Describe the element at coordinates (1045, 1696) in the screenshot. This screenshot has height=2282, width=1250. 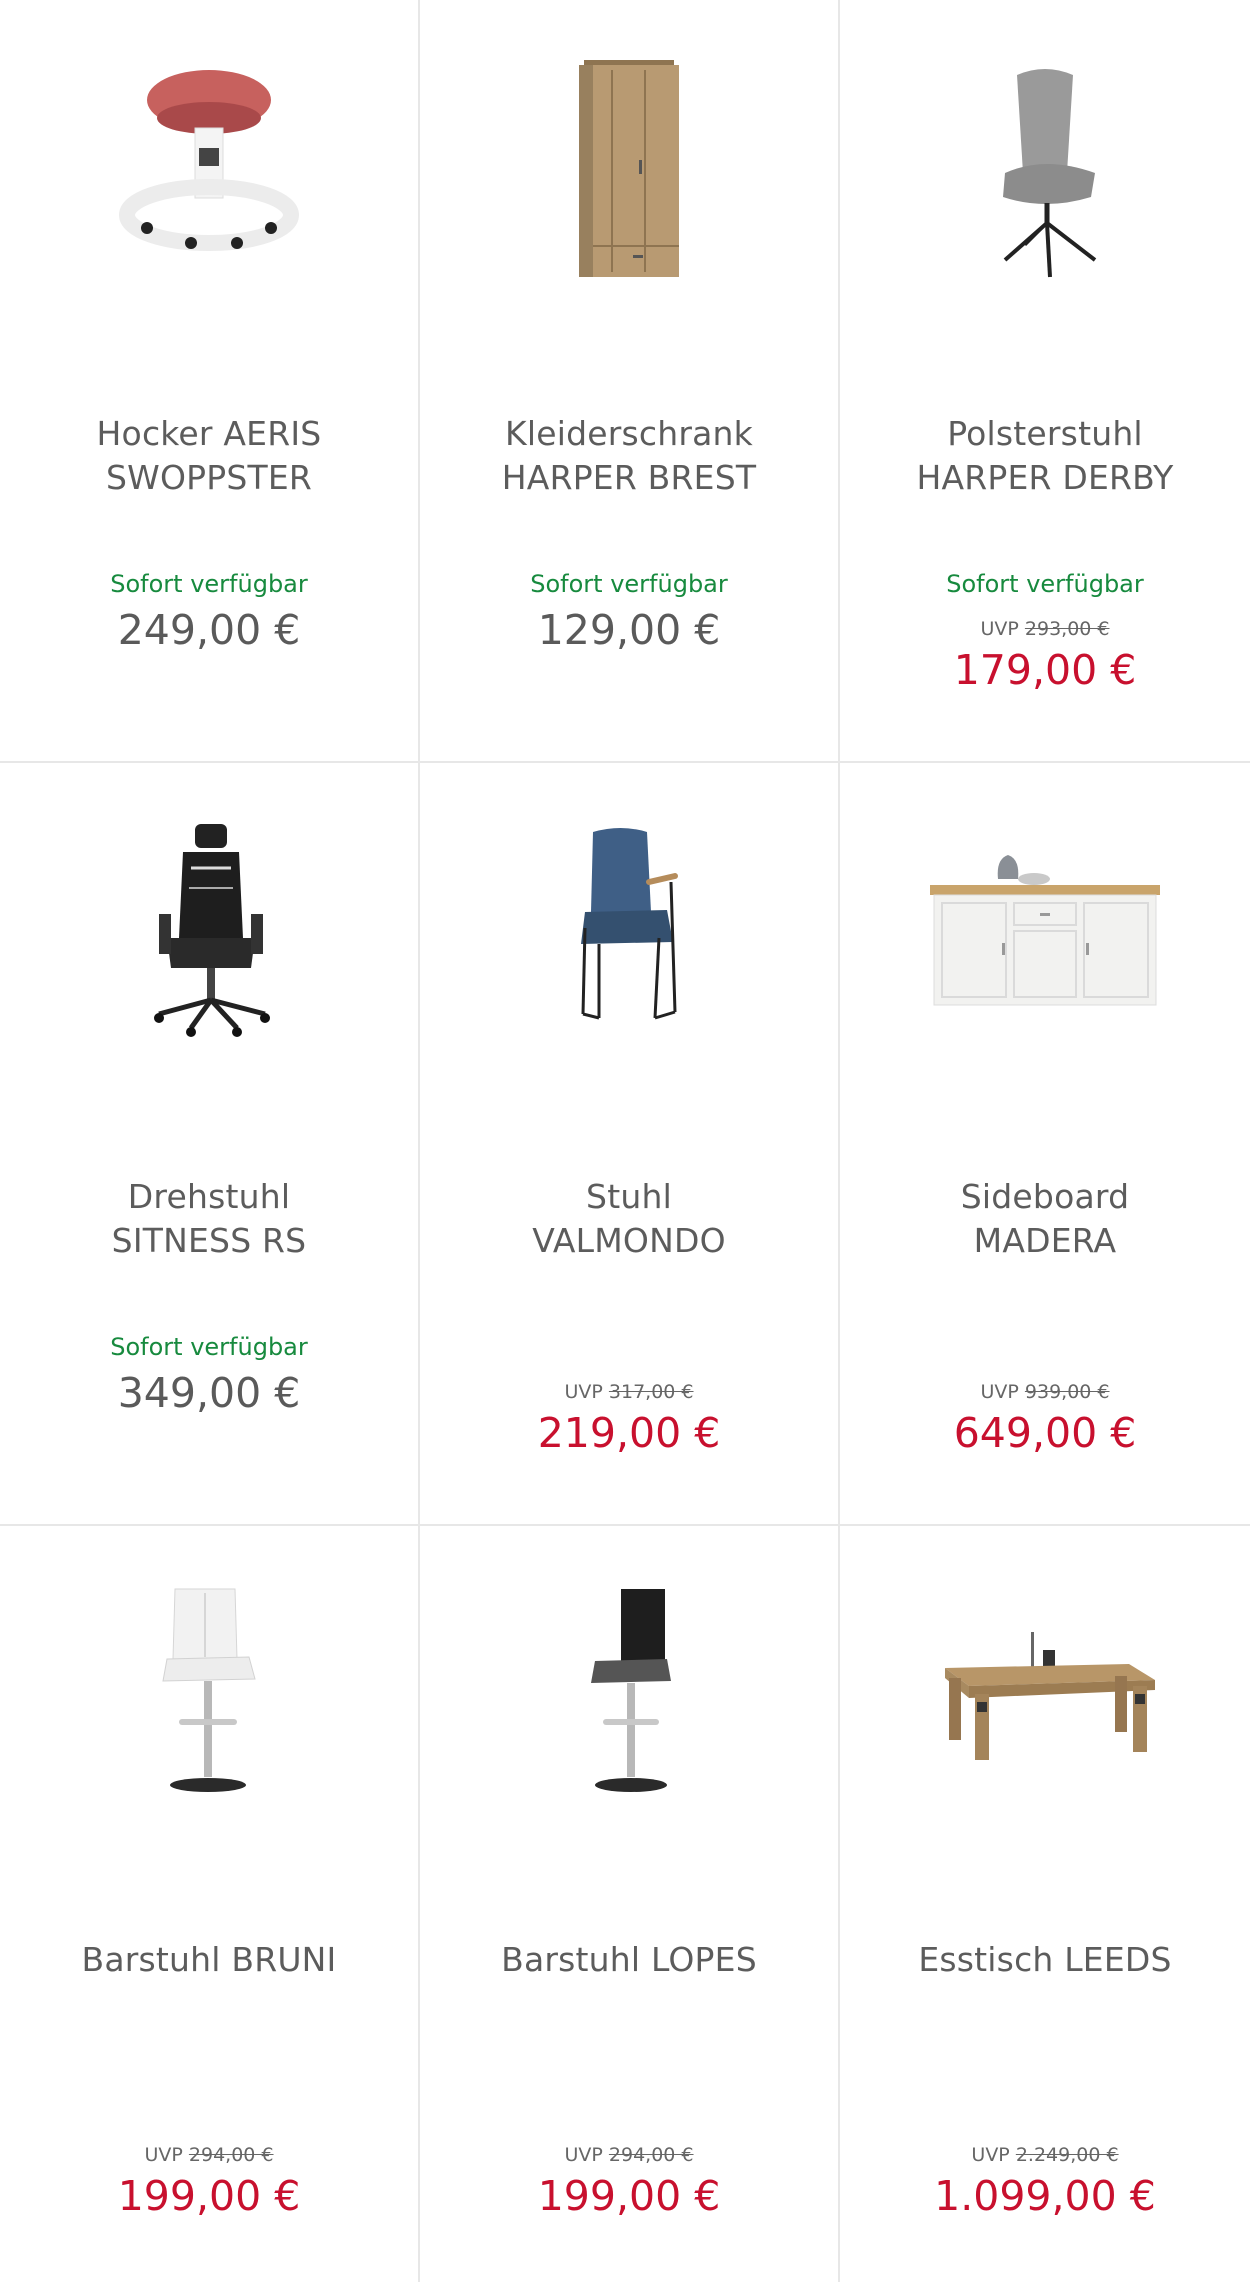
I see `dining-table-icon` at that location.